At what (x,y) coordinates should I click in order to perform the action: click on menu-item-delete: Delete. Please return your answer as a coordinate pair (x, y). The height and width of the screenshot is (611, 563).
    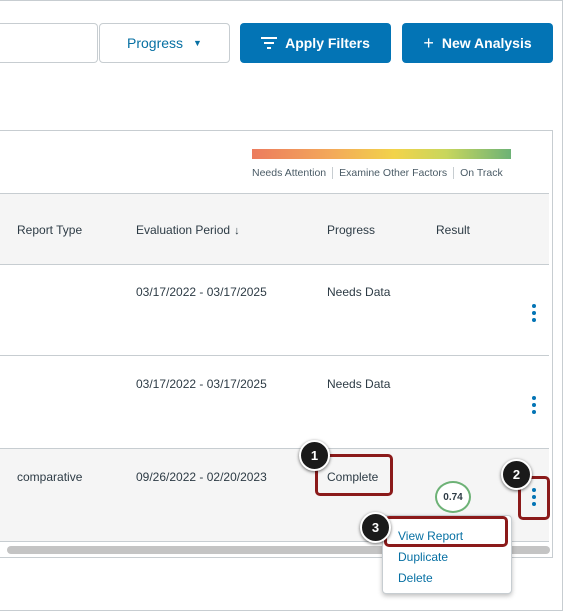
    Looking at the image, I should click on (415, 578).